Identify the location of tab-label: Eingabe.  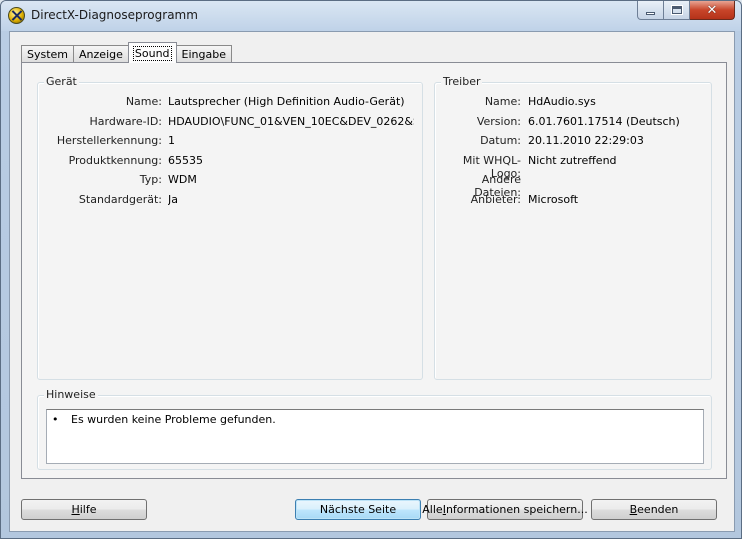
(203, 54).